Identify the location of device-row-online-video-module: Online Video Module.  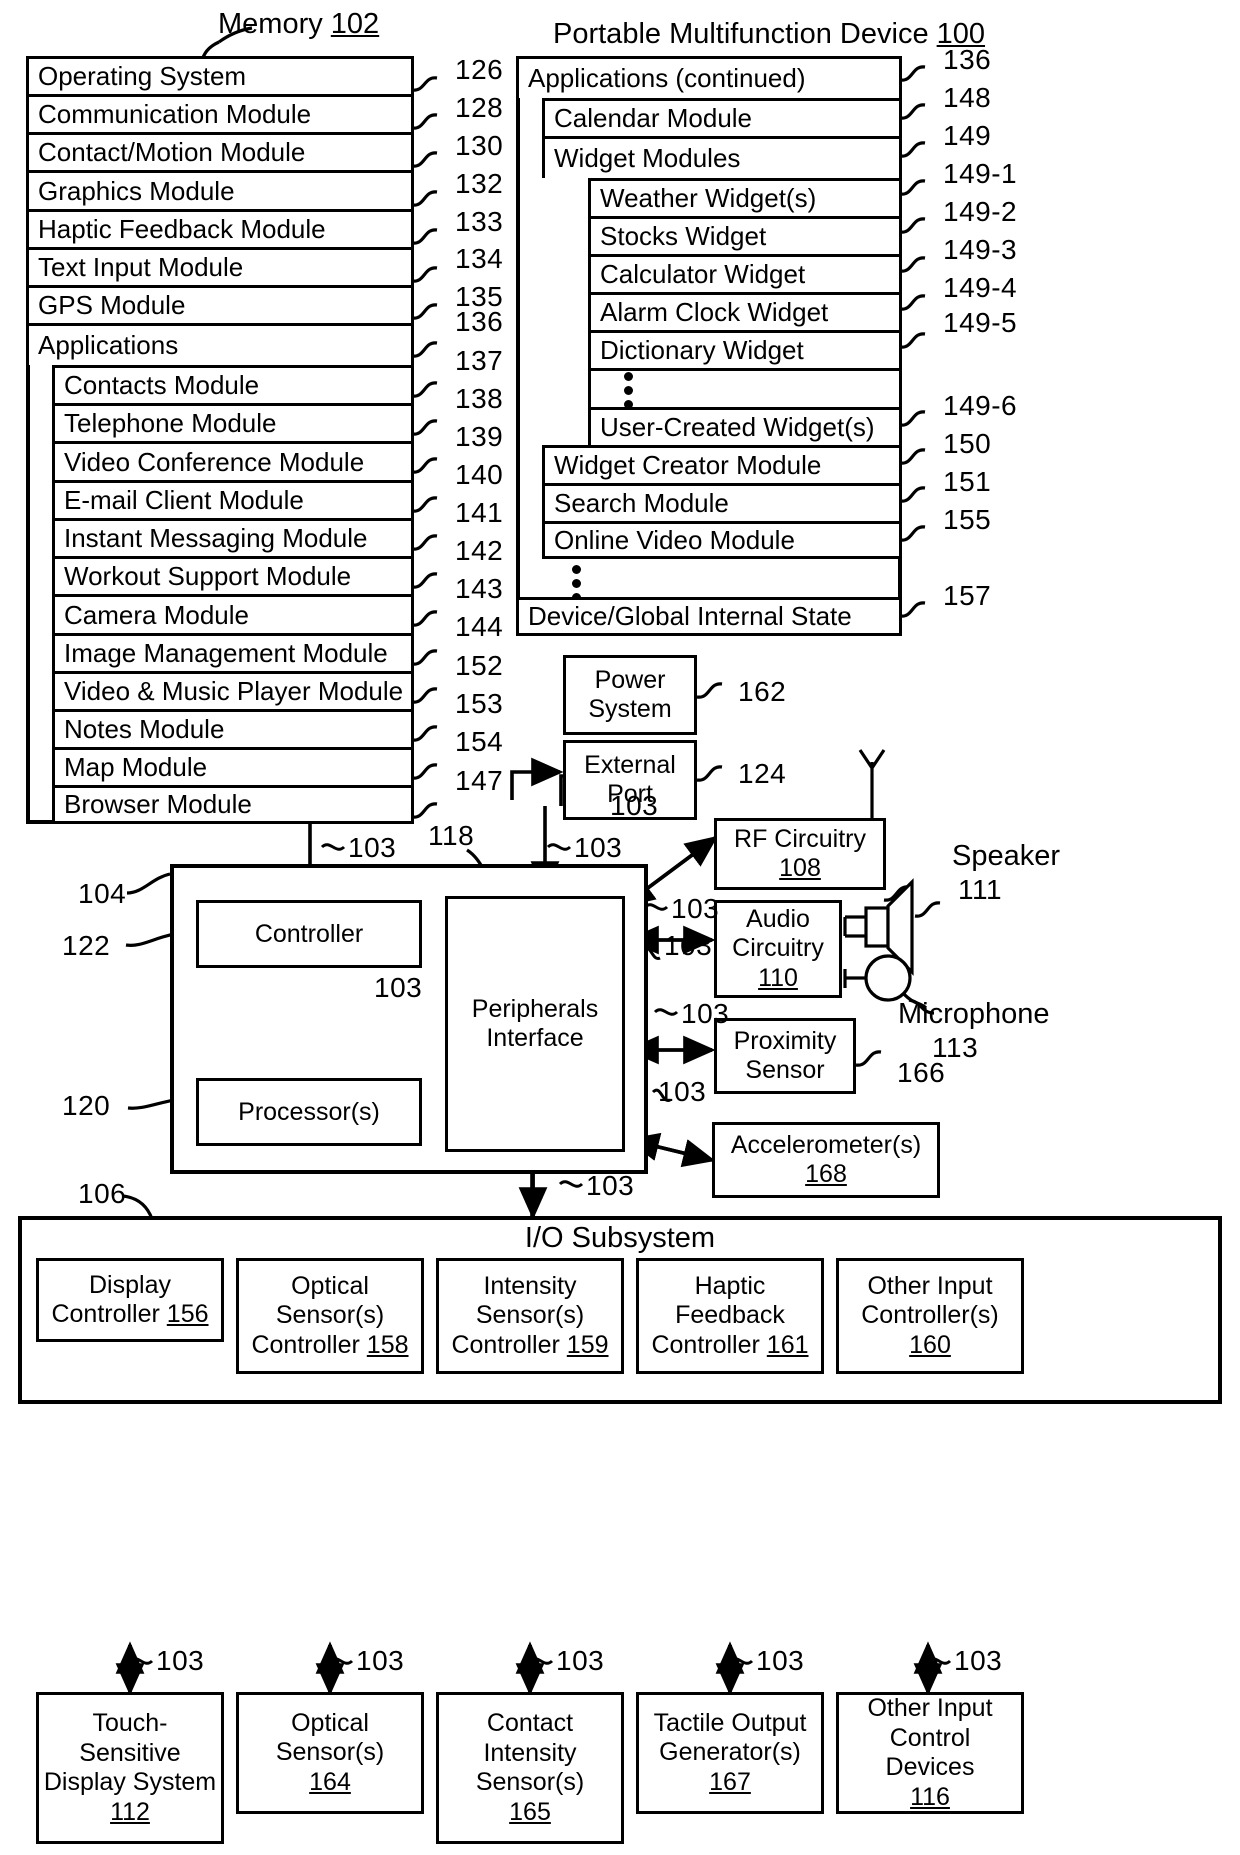
(722, 540).